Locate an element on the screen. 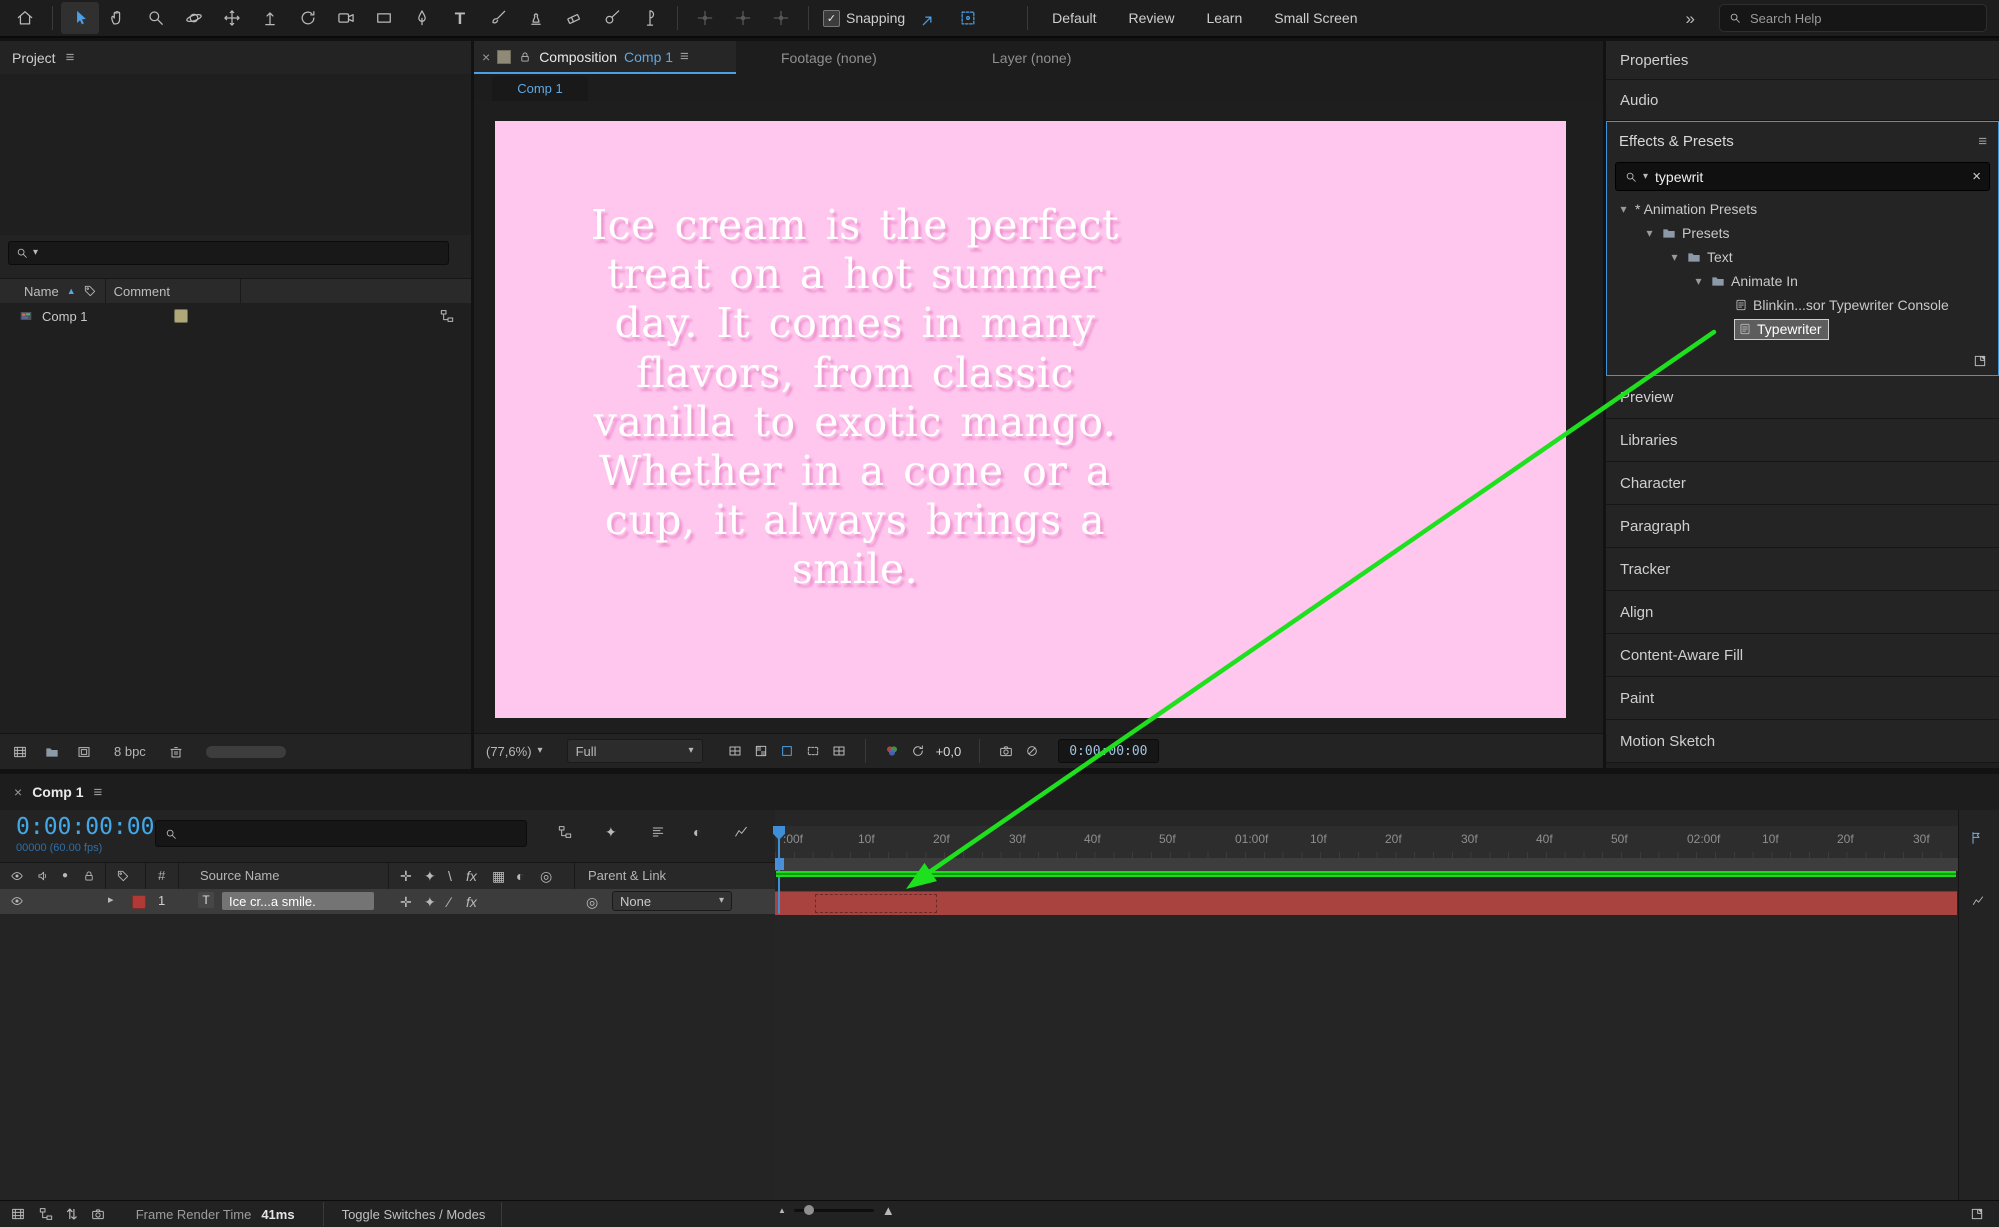 The width and height of the screenshot is (1999, 1227). project-item-name: Comp 1 is located at coordinates (65, 316).